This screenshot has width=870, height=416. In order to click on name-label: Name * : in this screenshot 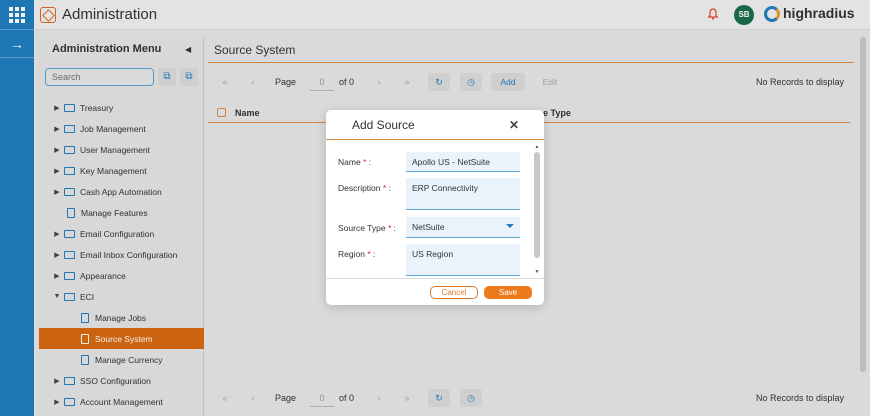, I will do `click(355, 162)`.